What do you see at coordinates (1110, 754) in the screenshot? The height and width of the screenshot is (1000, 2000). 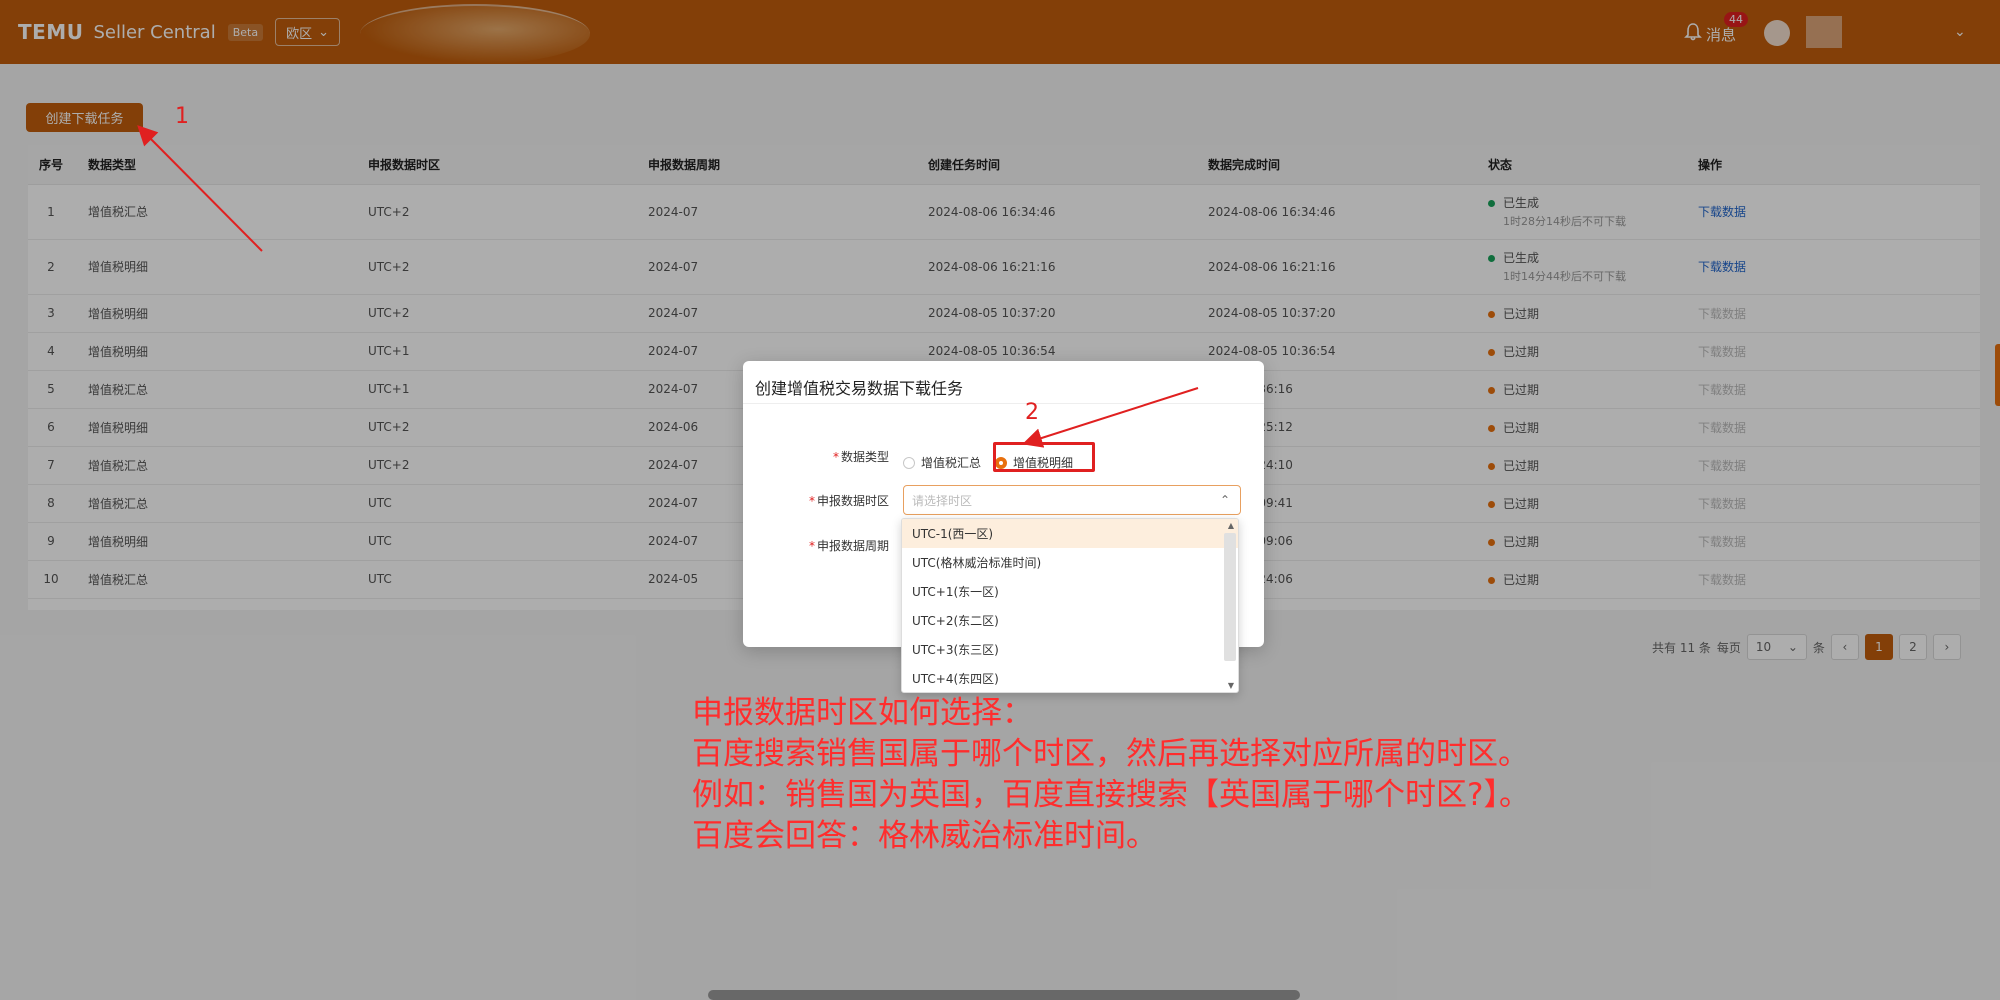 I see `annotation-line: 百度搜索销售国属于哪个时区，然后再选择对应所属的时区。` at bounding box center [1110, 754].